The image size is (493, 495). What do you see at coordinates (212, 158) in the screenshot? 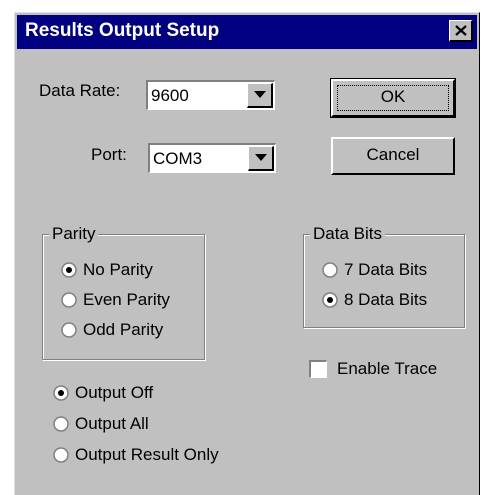
I see `port-select: COM3` at bounding box center [212, 158].